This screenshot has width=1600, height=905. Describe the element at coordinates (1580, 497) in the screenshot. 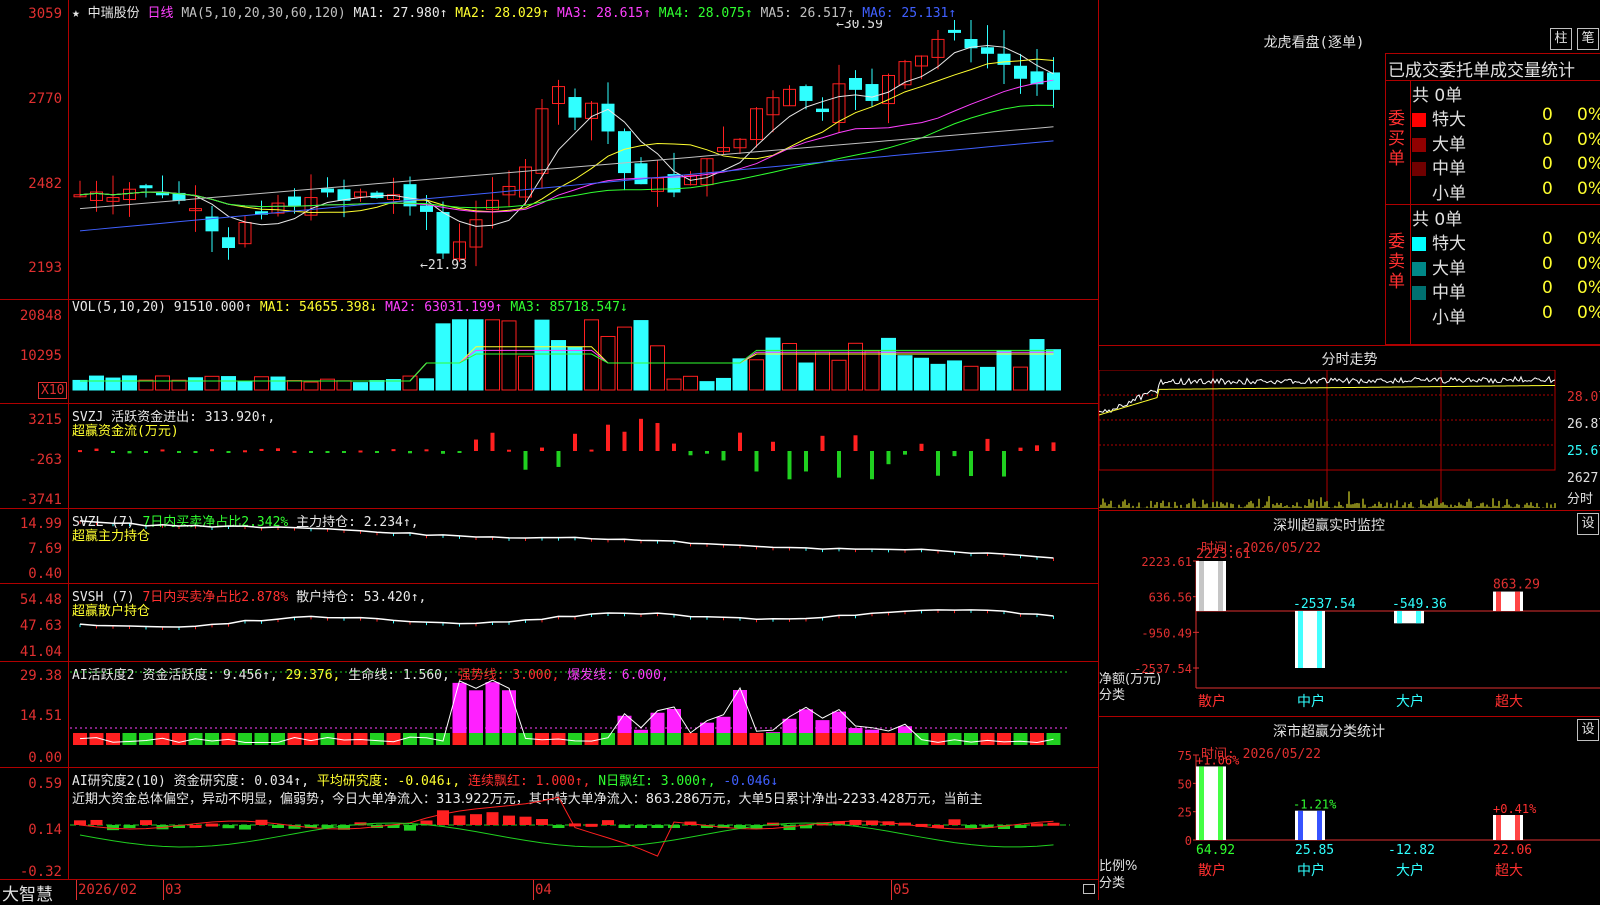

I see `intraday-tab: 分时` at that location.